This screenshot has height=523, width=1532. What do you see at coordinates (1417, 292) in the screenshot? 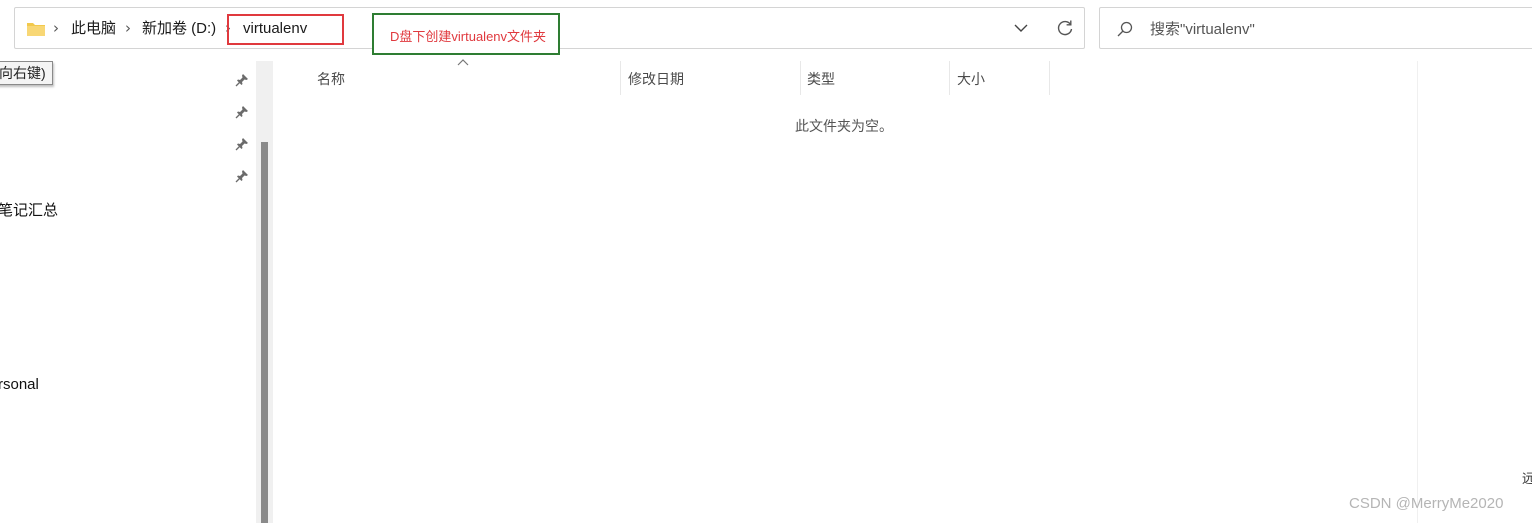
I see `preview-pane-divider` at bounding box center [1417, 292].